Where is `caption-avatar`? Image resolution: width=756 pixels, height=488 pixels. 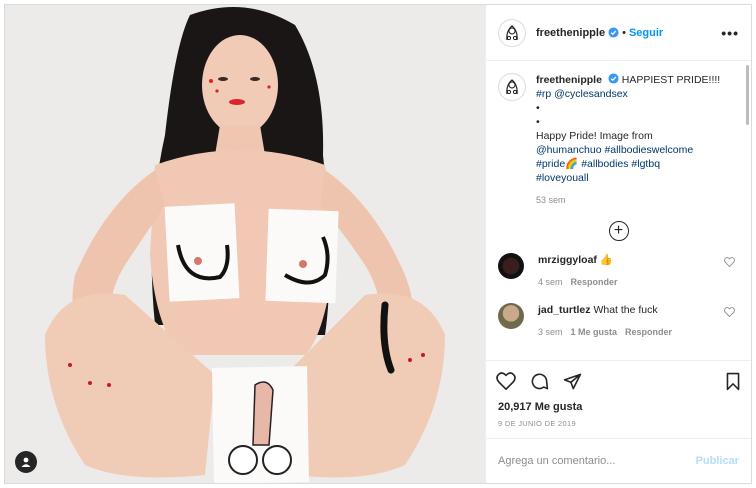
caption-avatar is located at coordinates (512, 87).